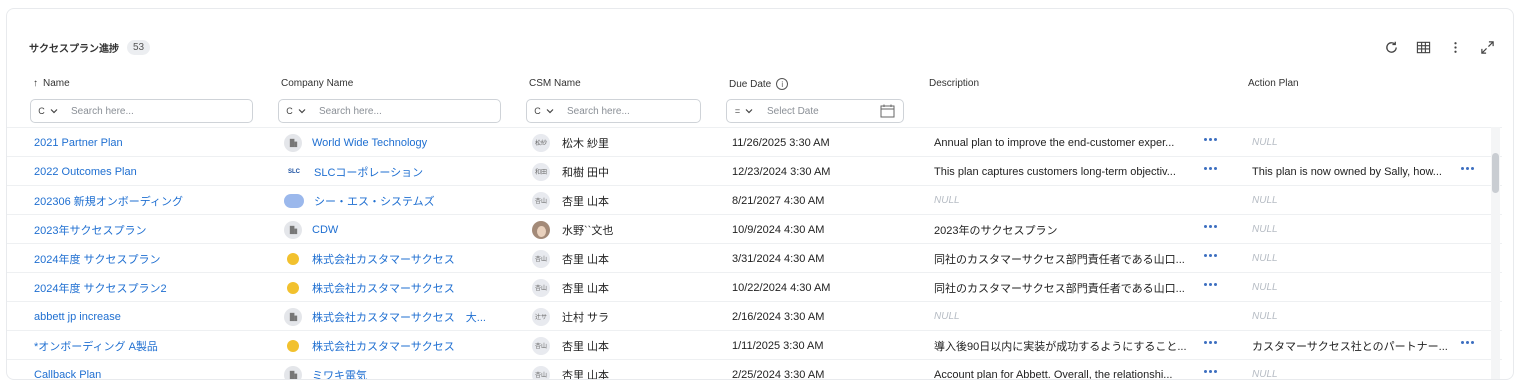 The height and width of the screenshot is (384, 1526). Describe the element at coordinates (586, 172) in the screenshot. I see `csm-name: 和樹 田中` at that location.